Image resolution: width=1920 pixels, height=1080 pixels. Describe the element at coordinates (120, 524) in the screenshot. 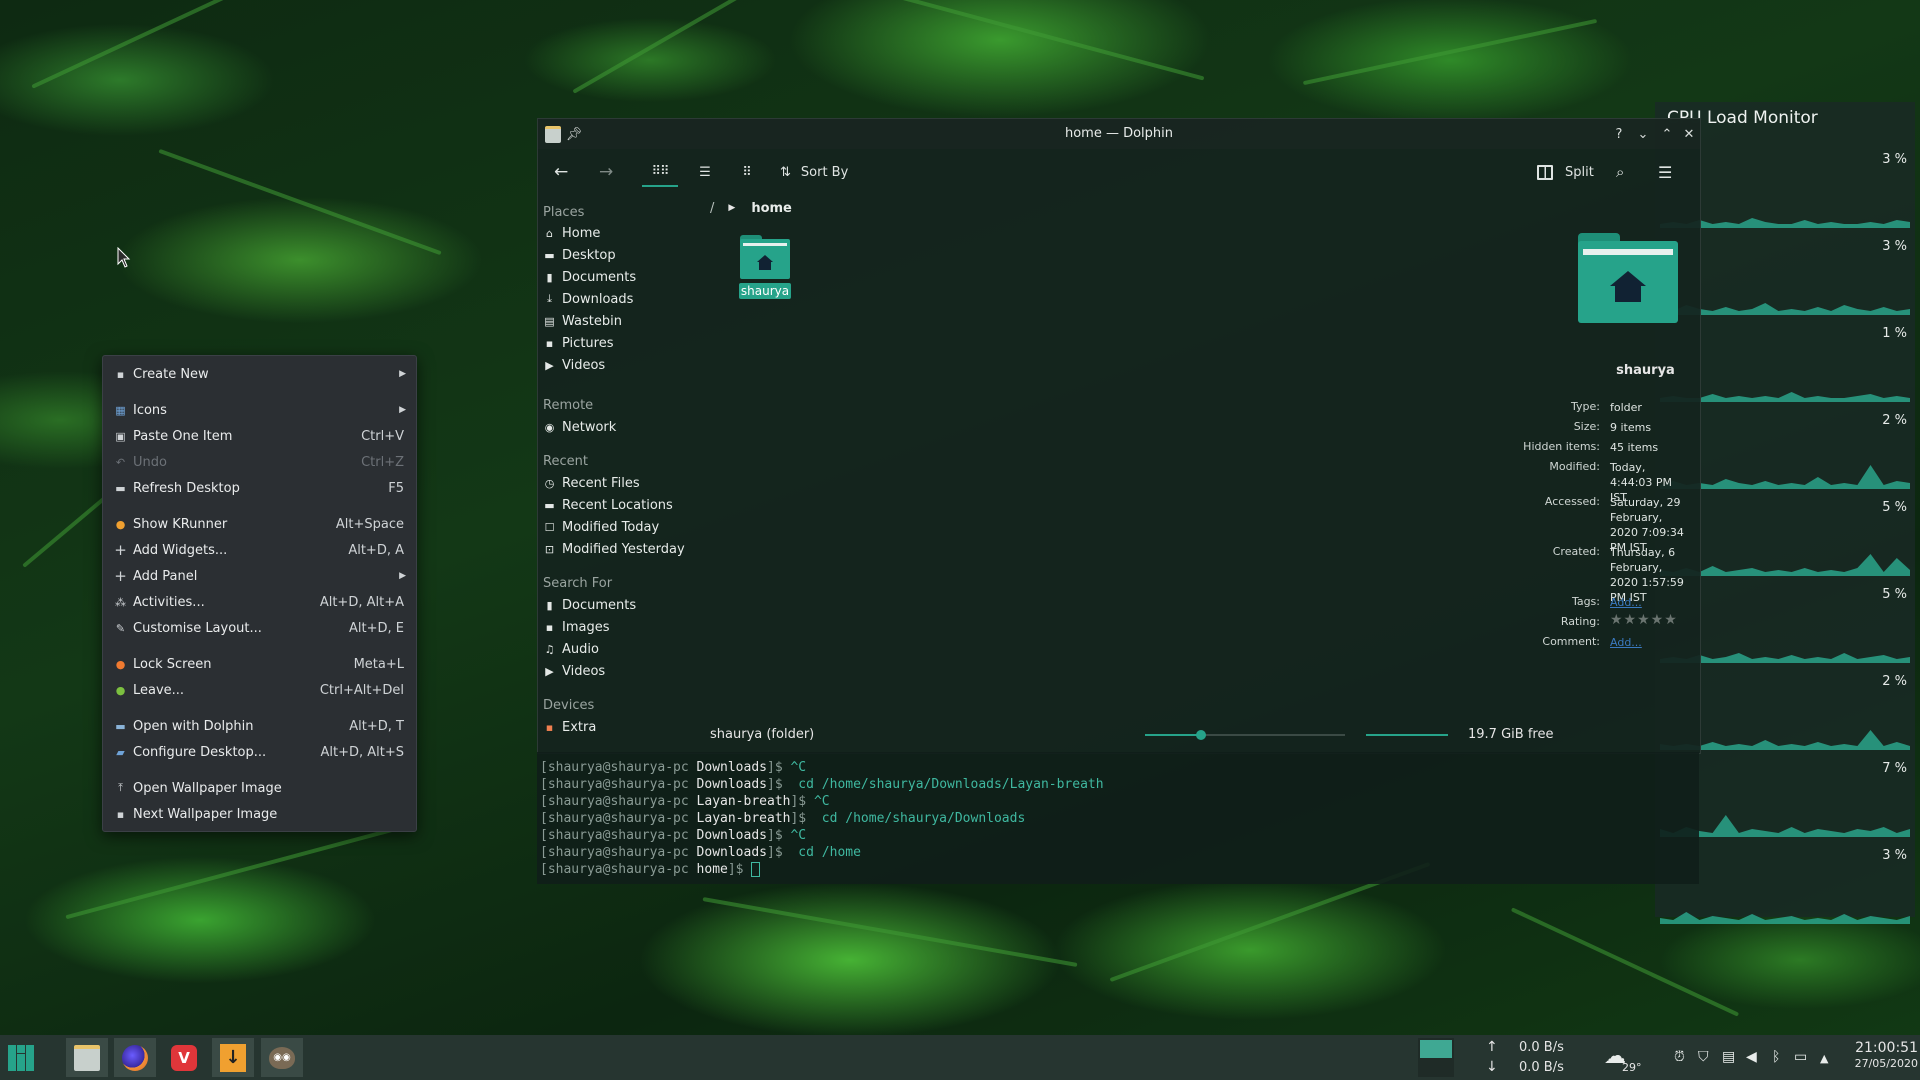

I see `krunner-icon: ●` at that location.